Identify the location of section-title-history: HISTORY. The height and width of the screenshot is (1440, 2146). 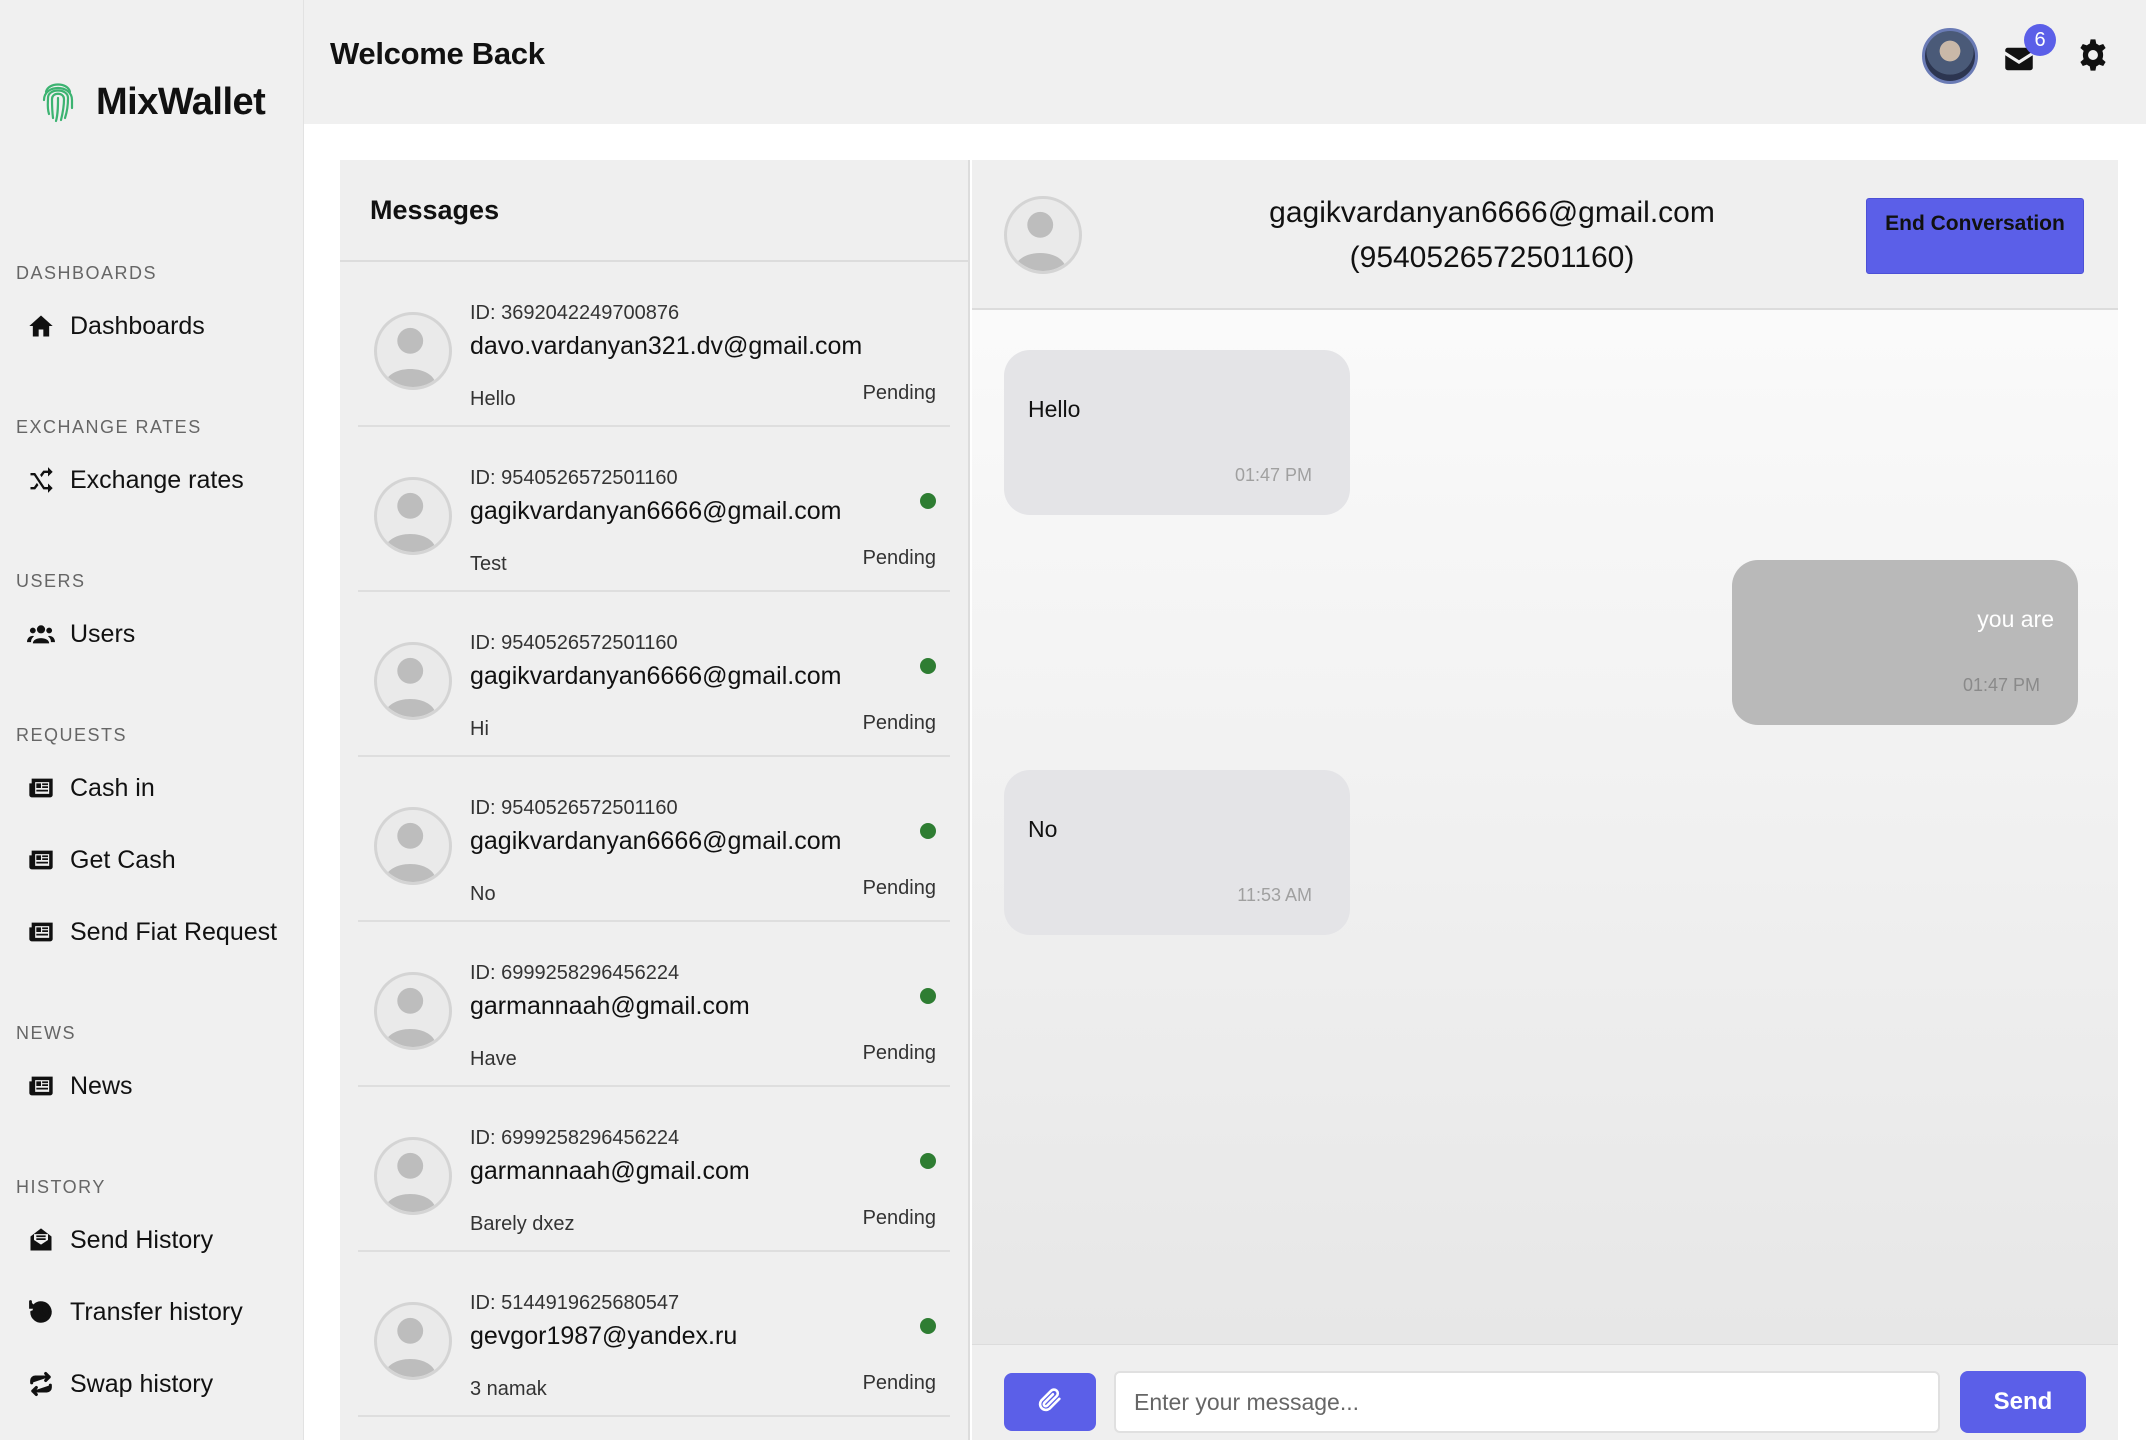
(61, 1187).